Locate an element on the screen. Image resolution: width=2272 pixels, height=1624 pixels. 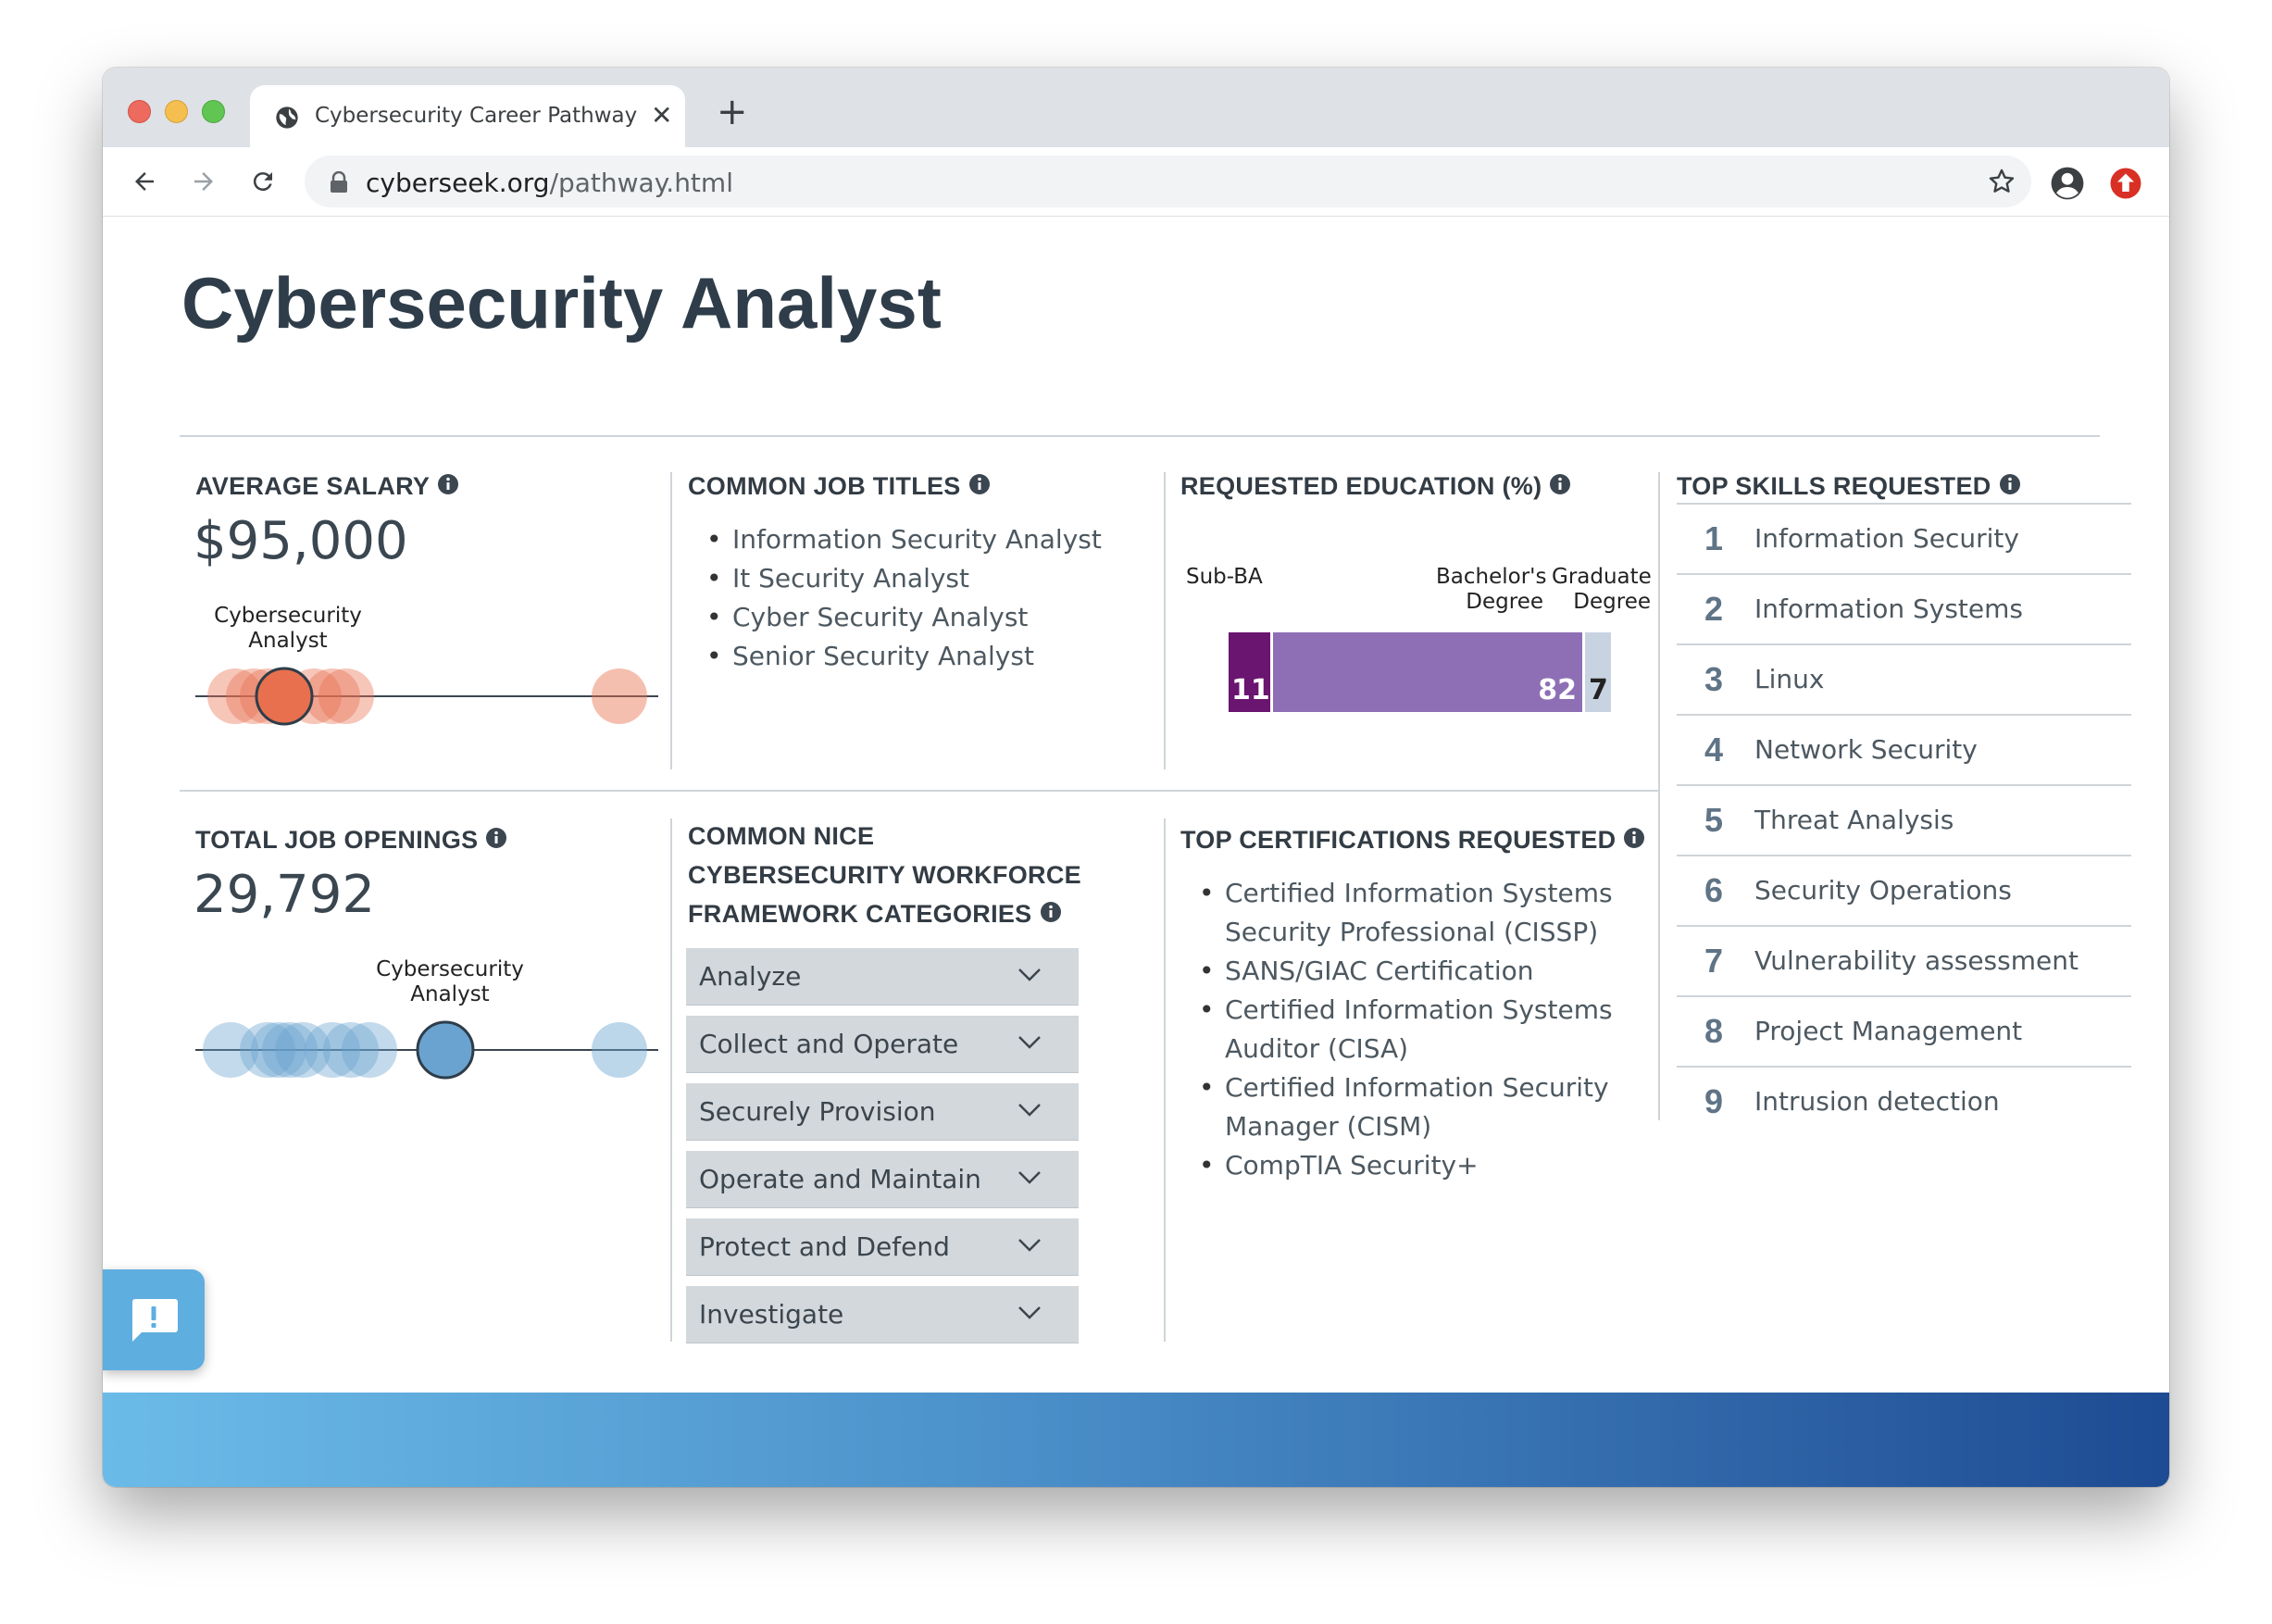
edu-label-graduate-line2: Degree is located at coordinates (1612, 602).